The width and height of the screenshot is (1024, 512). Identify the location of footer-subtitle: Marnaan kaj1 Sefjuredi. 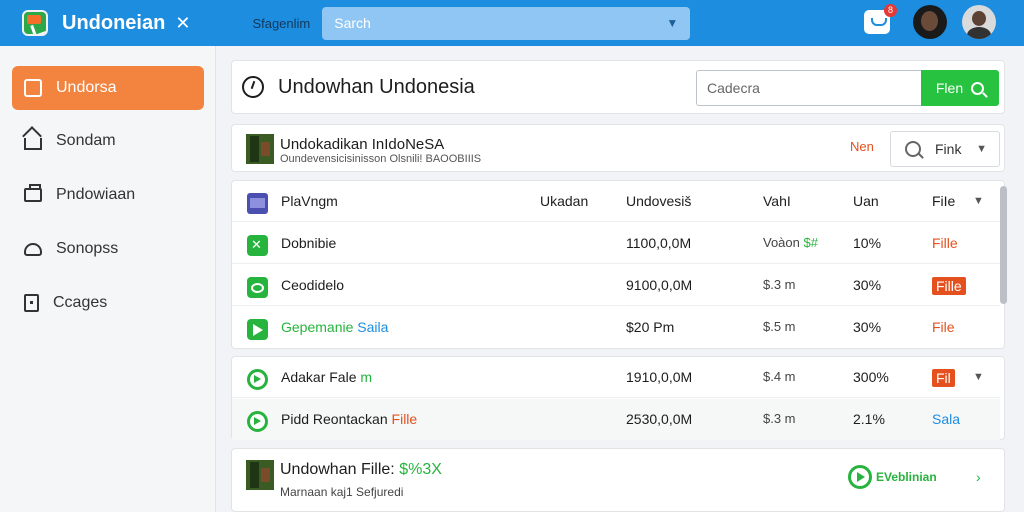
(342, 492).